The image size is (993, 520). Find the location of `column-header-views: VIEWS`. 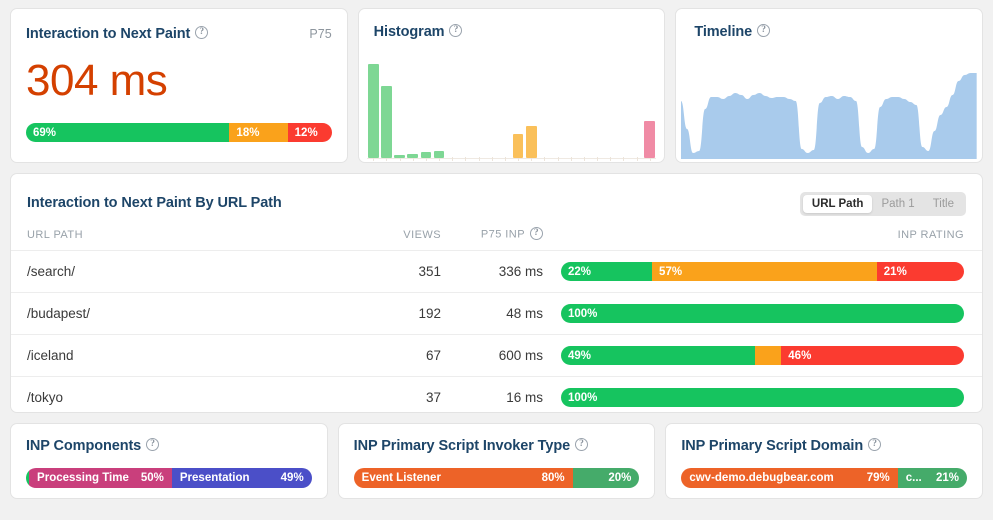

column-header-views: VIEWS is located at coordinates (376, 237).